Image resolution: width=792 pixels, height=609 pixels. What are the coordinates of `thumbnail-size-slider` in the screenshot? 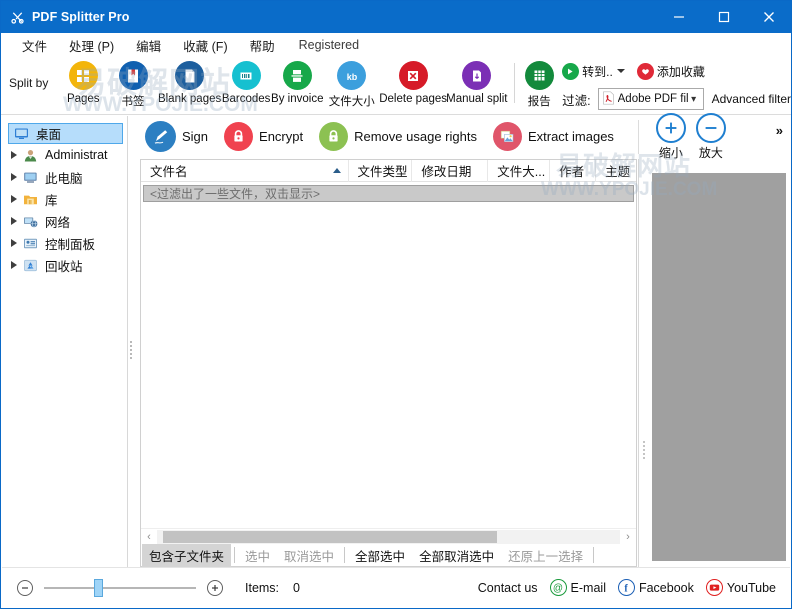 It's located at (120, 587).